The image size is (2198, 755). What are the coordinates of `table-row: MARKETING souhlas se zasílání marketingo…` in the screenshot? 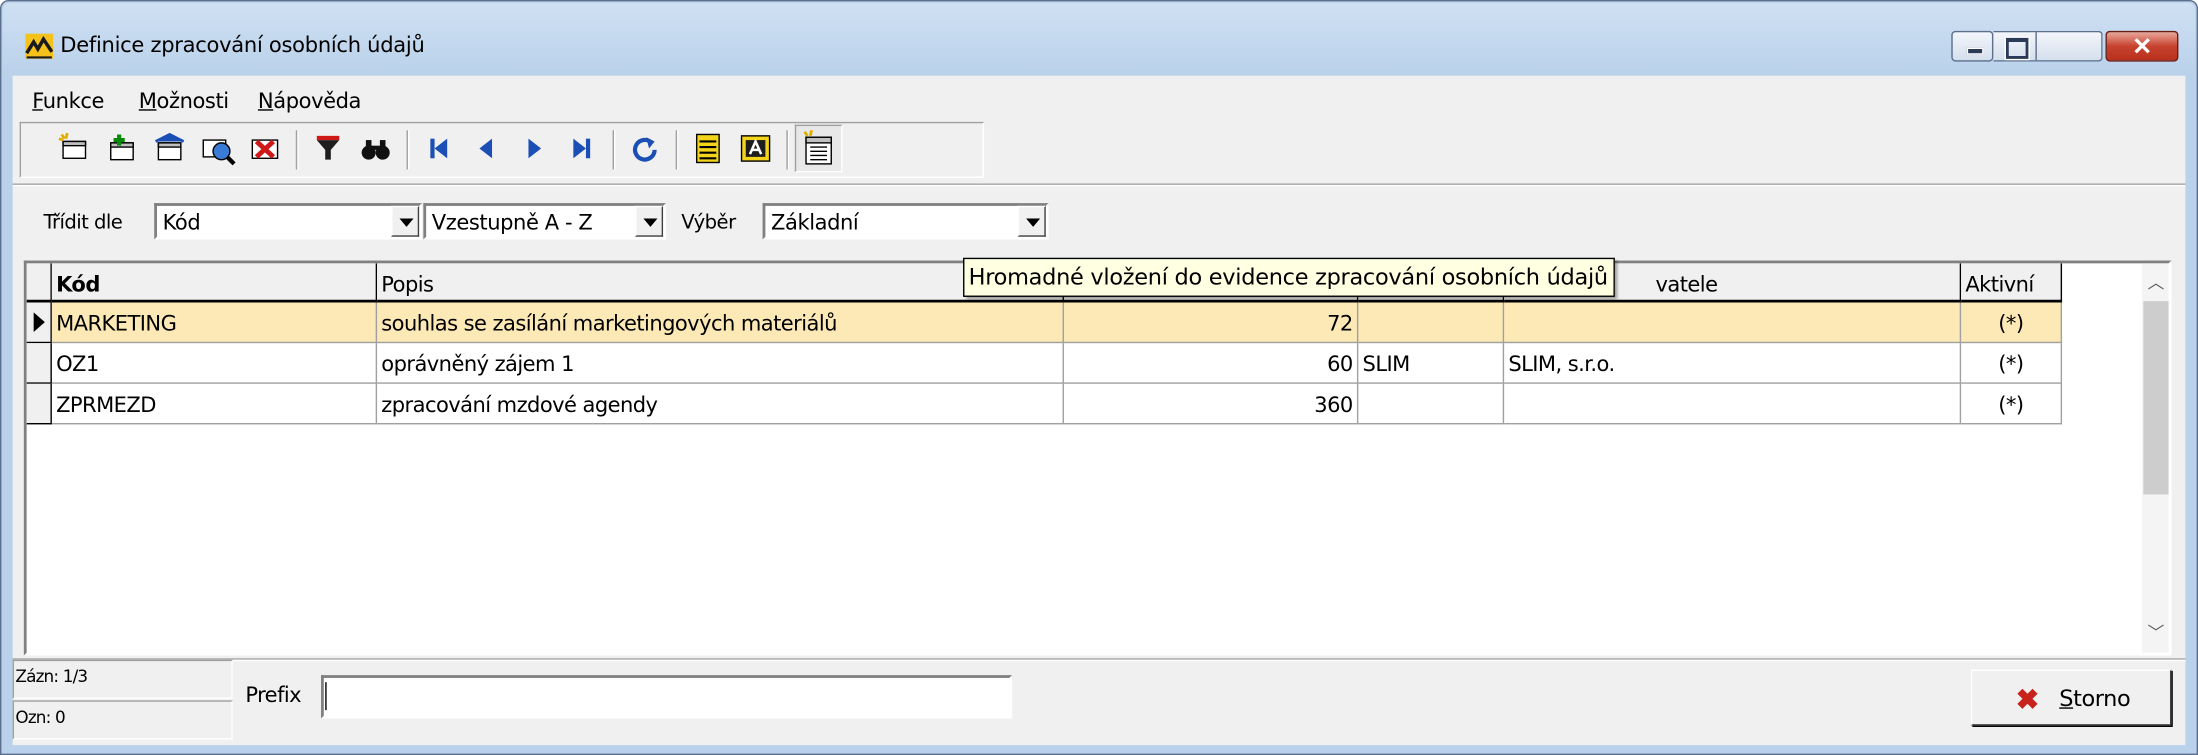 It's located at (1057, 323).